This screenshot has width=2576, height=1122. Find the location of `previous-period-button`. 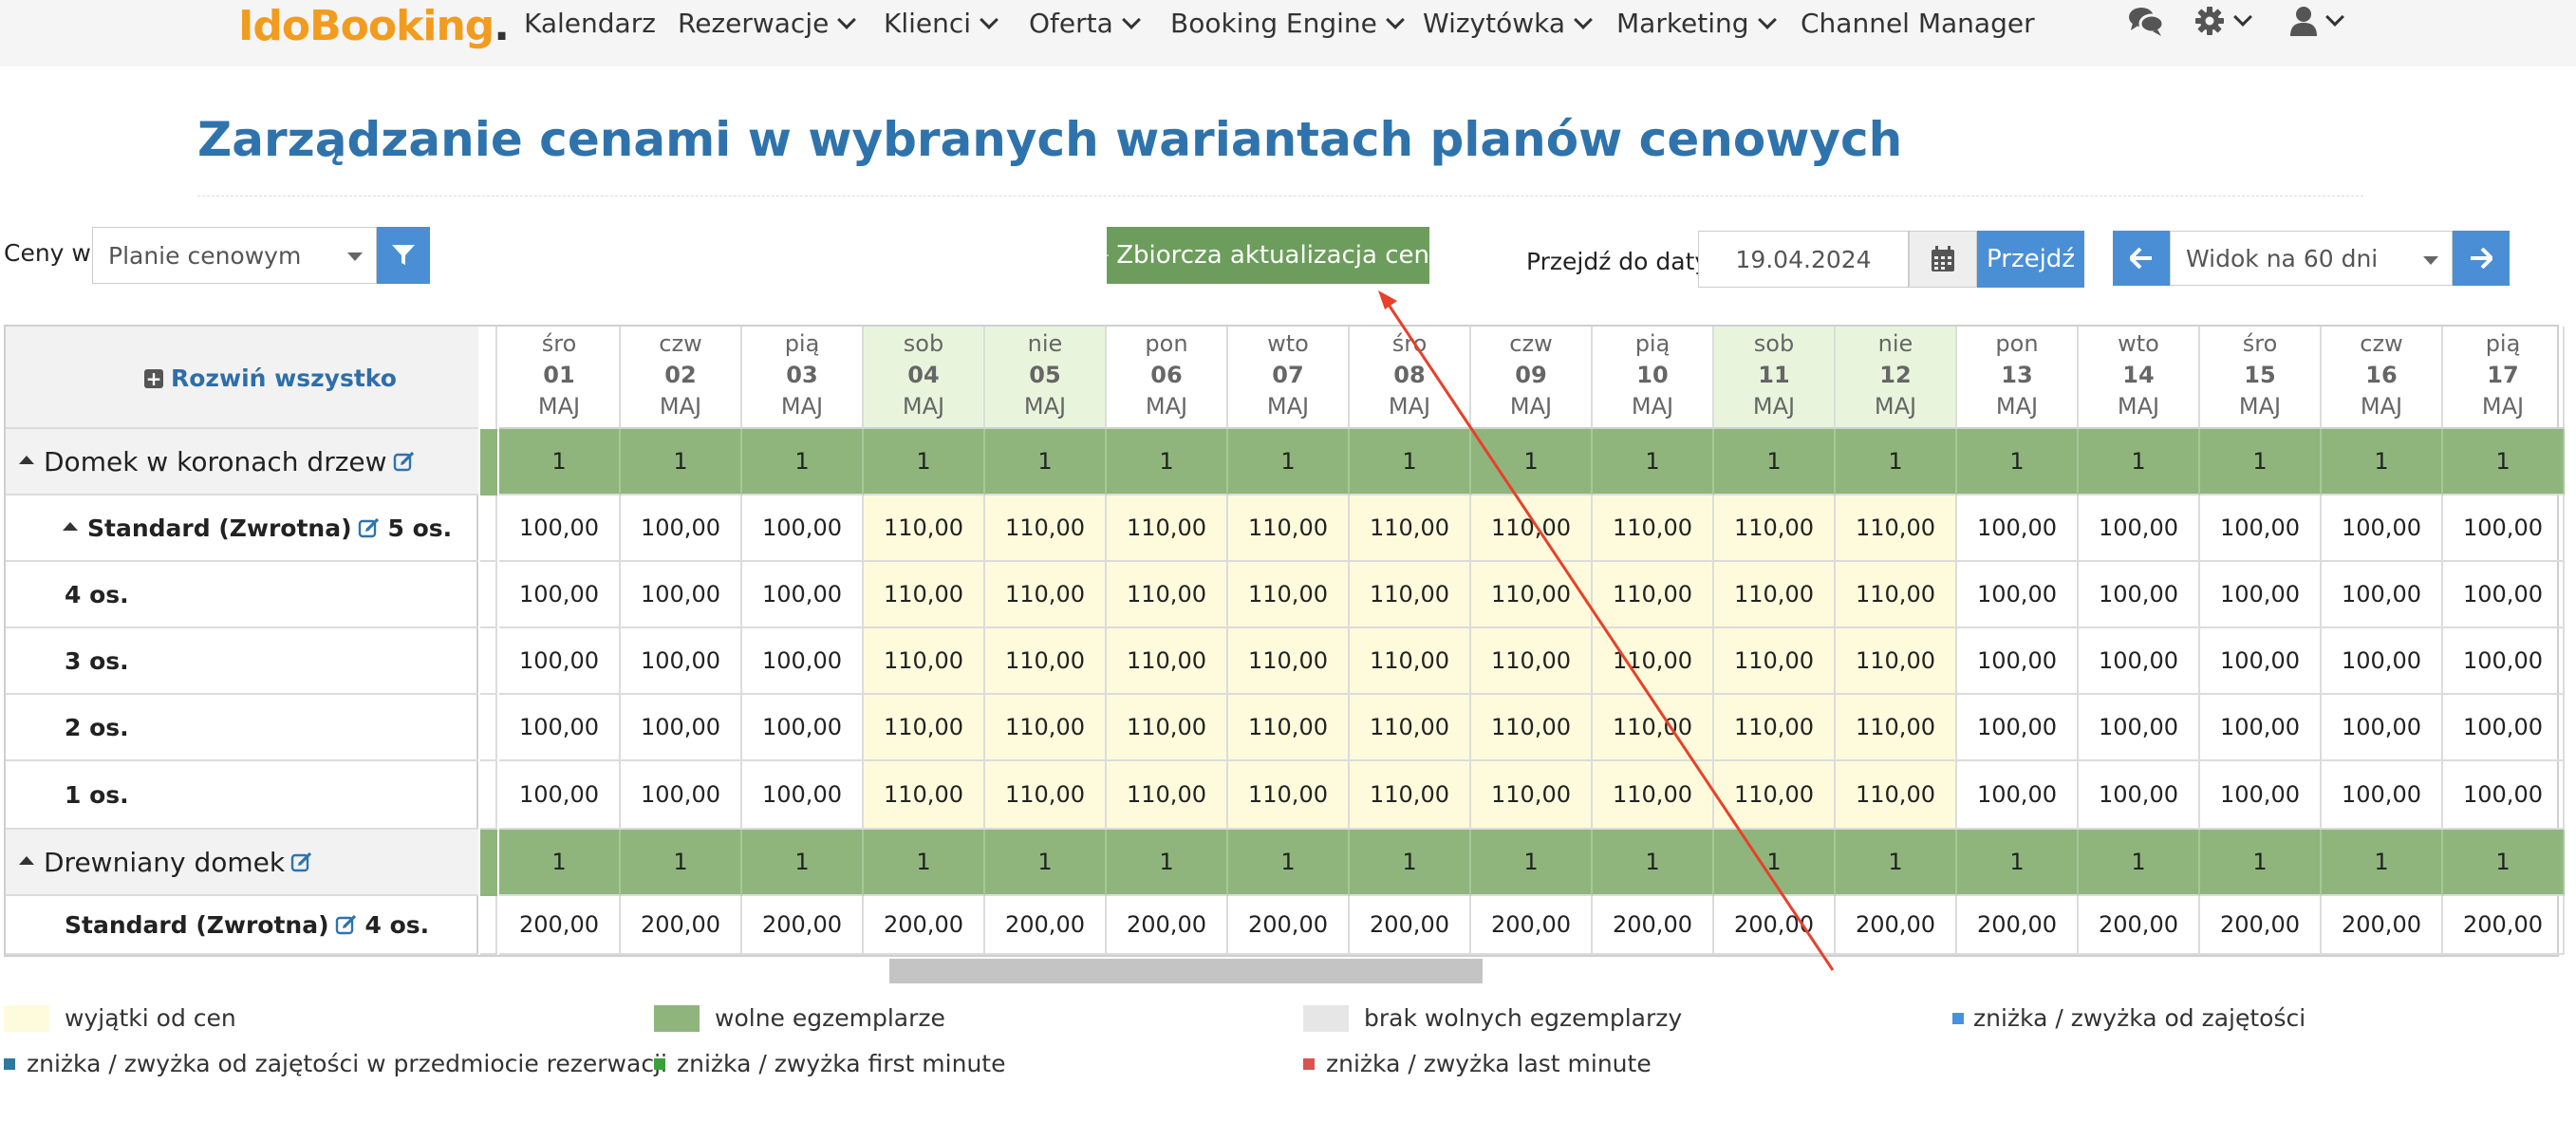

previous-period-button is located at coordinates (2141, 258).